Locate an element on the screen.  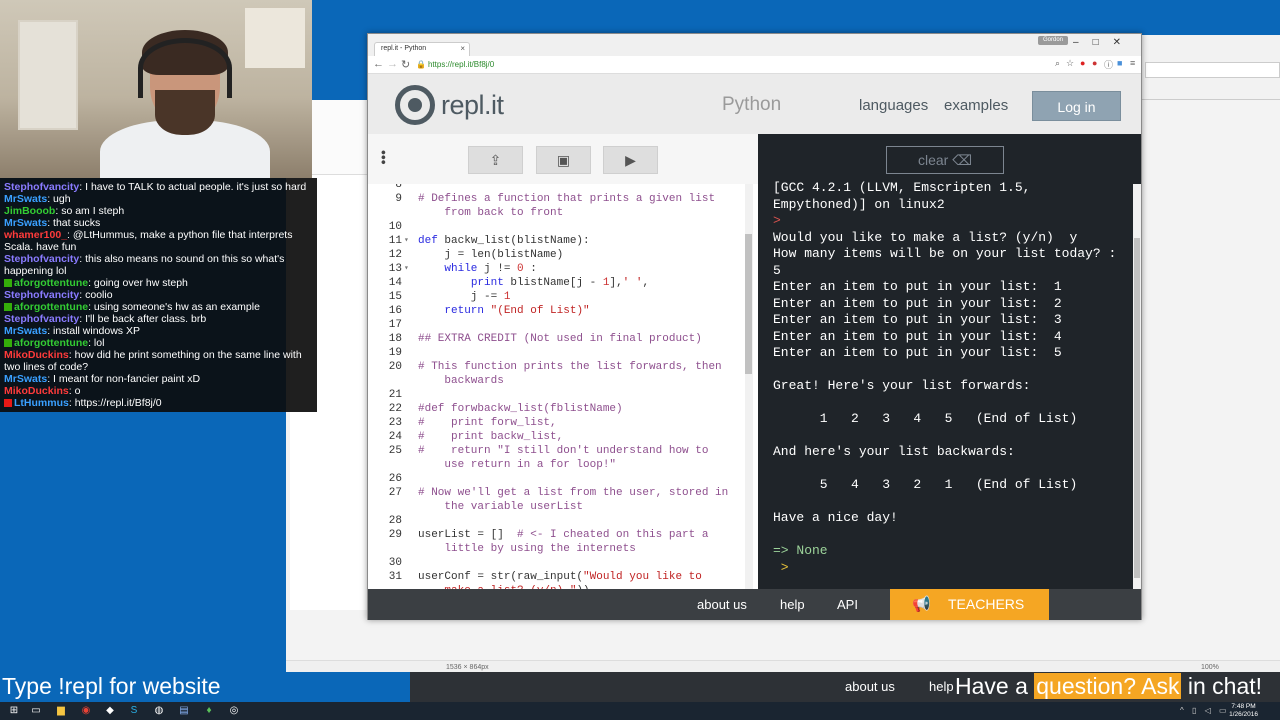
share-button: ⇪ is located at coordinates (495, 160).